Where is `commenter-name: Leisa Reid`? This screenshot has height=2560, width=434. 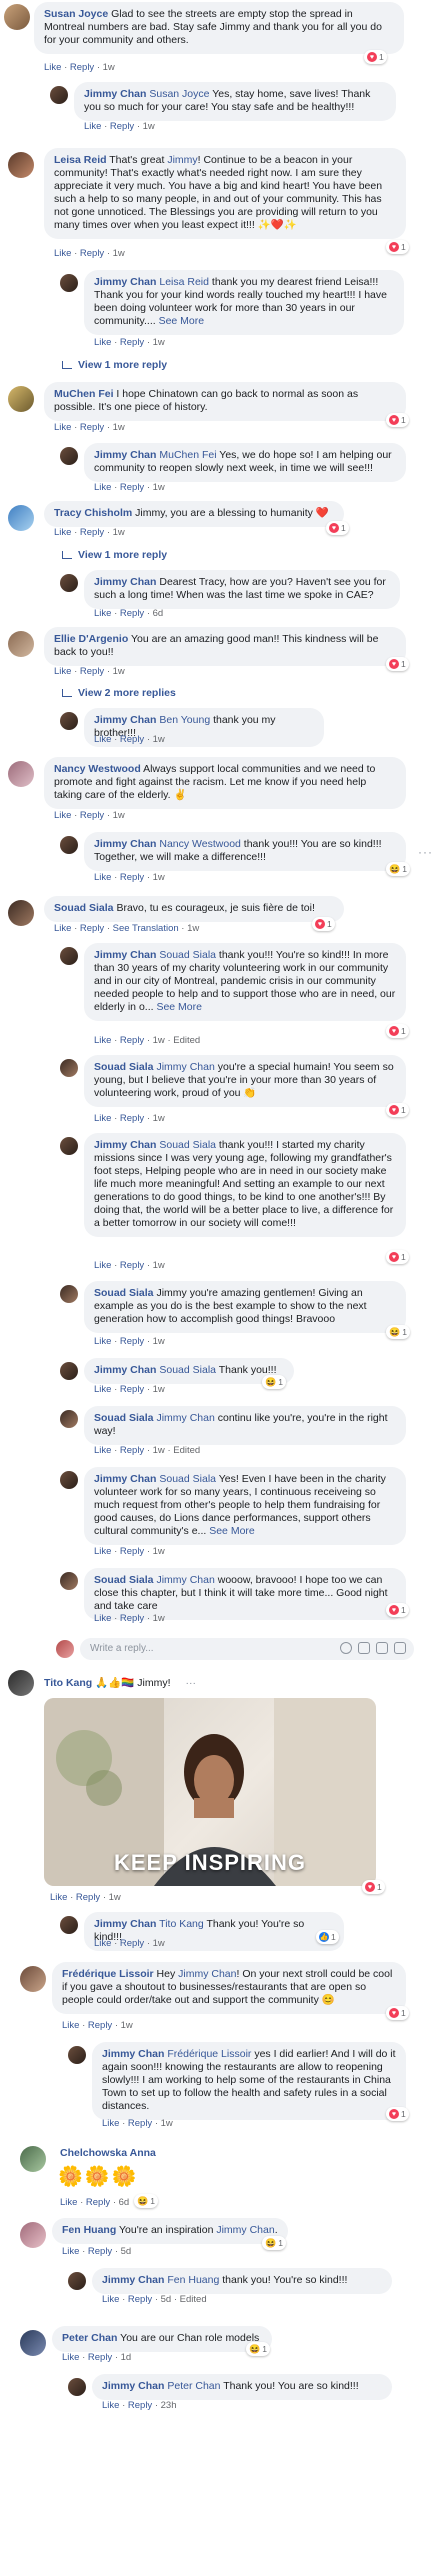 commenter-name: Leisa Reid is located at coordinates (80, 160).